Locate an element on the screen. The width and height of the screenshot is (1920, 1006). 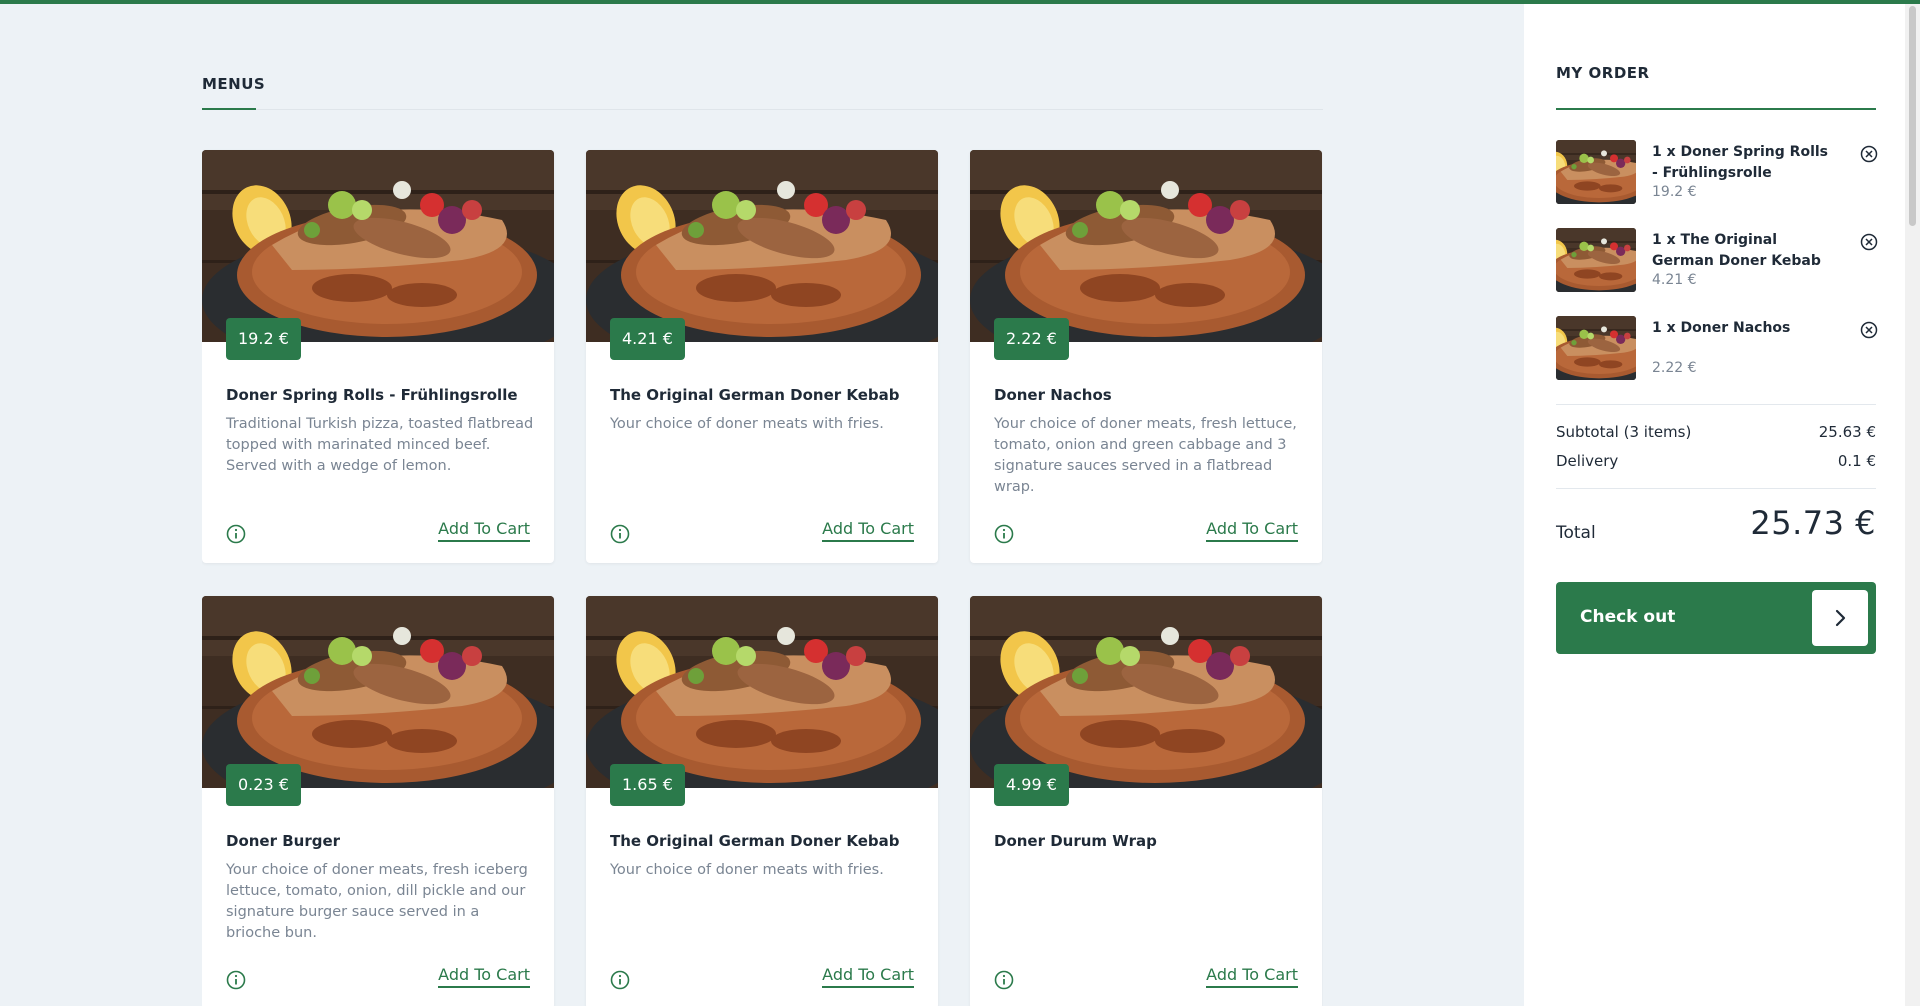
menus-title-underline is located at coordinates (229, 109).